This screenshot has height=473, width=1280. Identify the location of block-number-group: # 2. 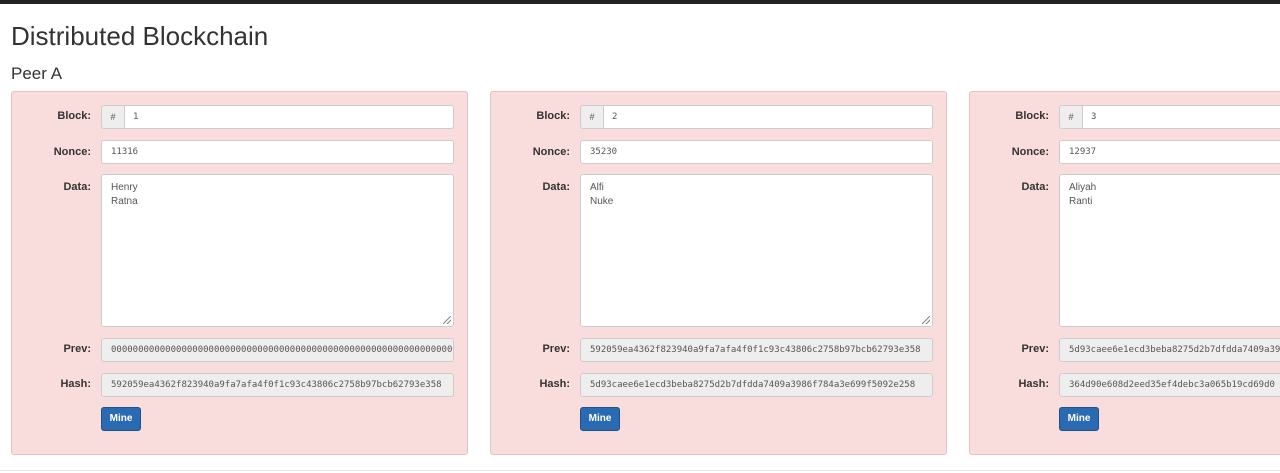
(756, 117).